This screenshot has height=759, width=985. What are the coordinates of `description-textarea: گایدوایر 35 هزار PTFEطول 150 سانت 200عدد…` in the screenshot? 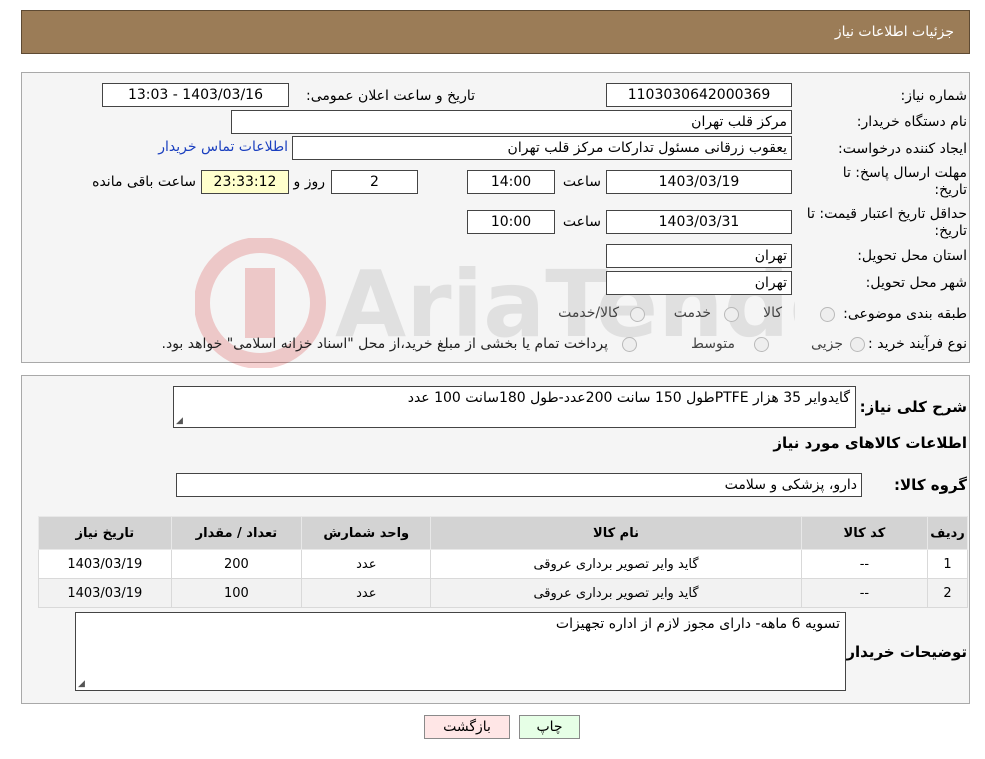 It's located at (514, 407).